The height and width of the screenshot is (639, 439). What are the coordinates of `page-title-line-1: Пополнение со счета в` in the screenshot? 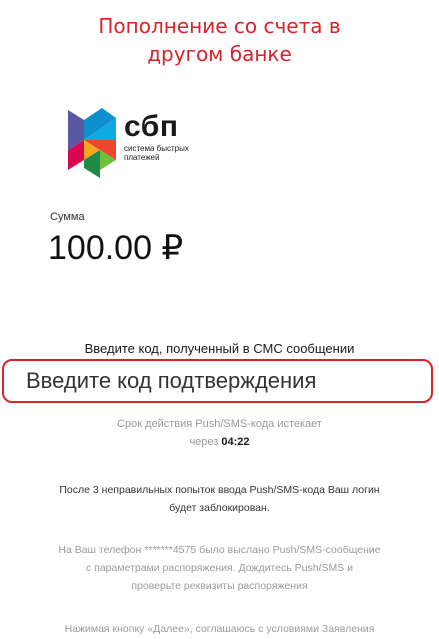 It's located at (219, 26).